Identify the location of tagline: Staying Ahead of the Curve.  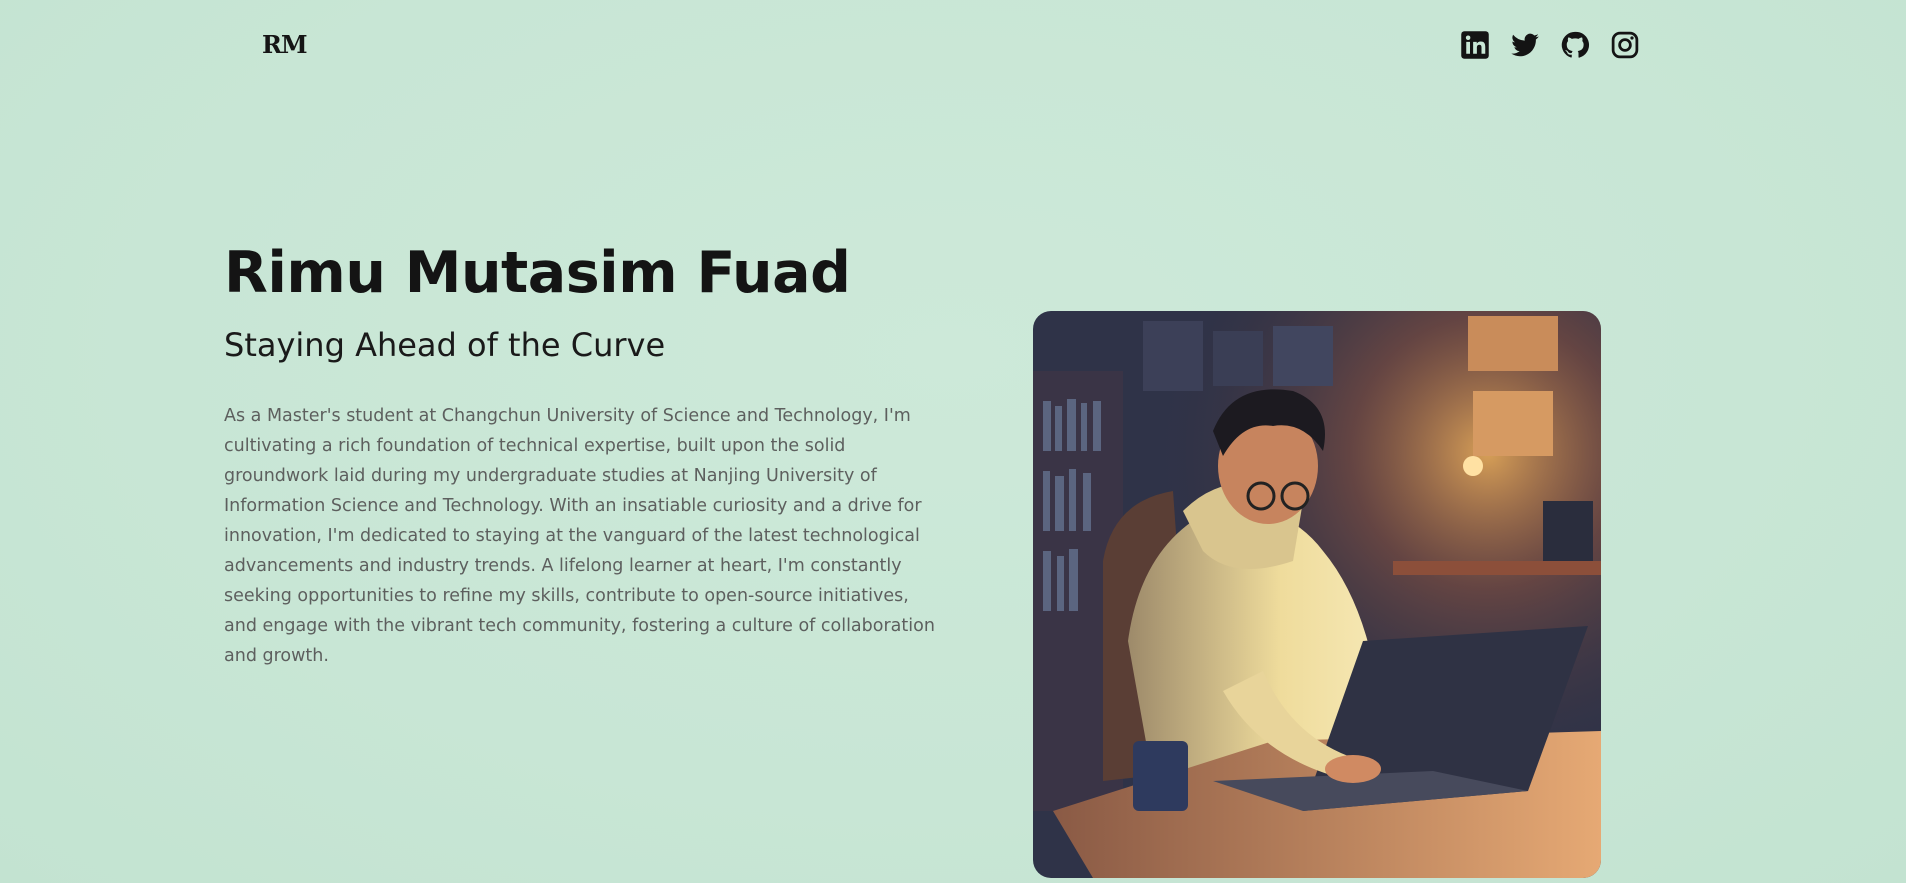
(445, 345).